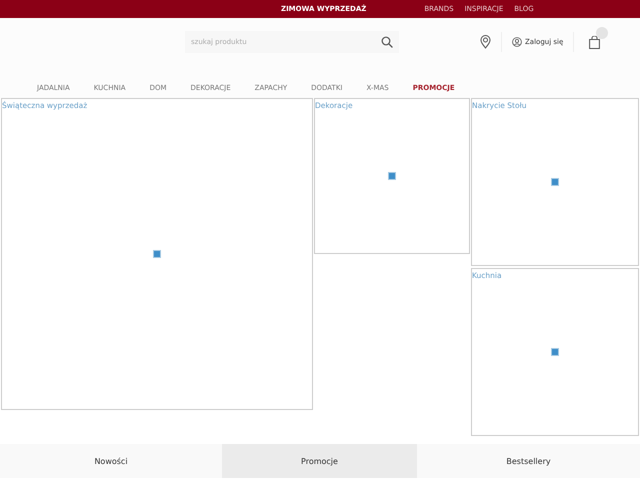  I want to click on search-icon, so click(387, 42).